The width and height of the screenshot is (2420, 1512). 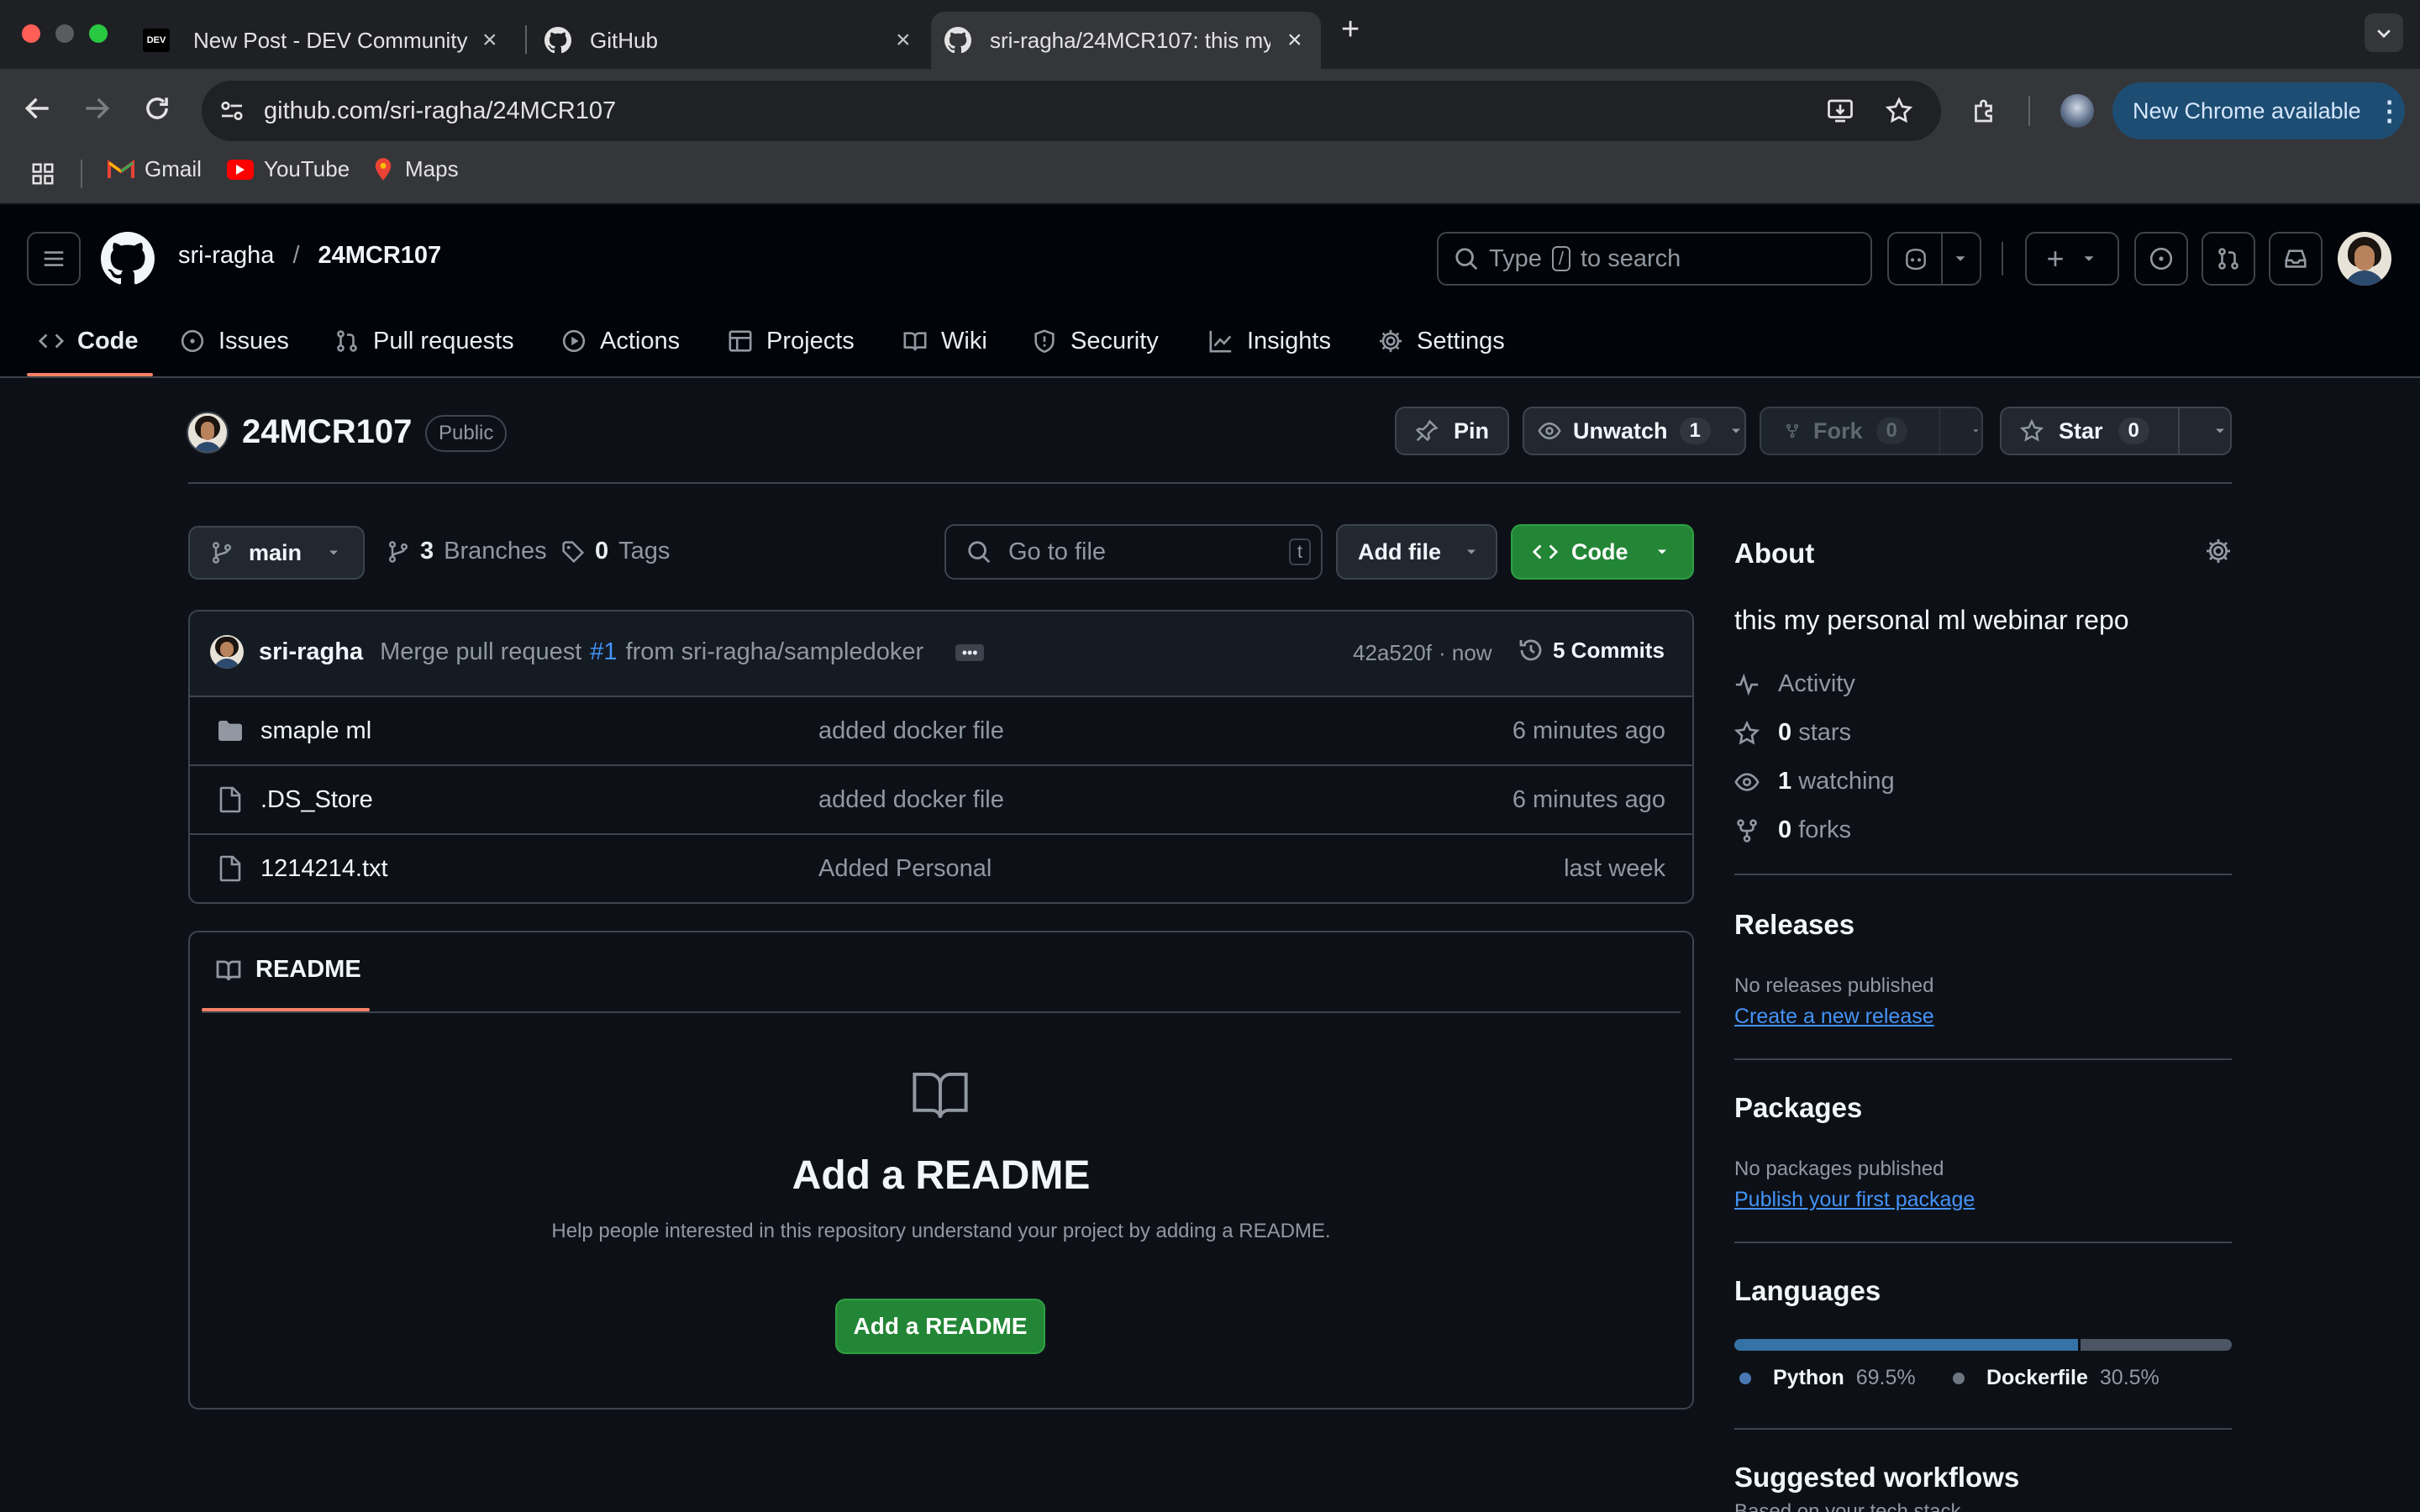 I want to click on packages-heading: Packages, so click(x=1798, y=1108).